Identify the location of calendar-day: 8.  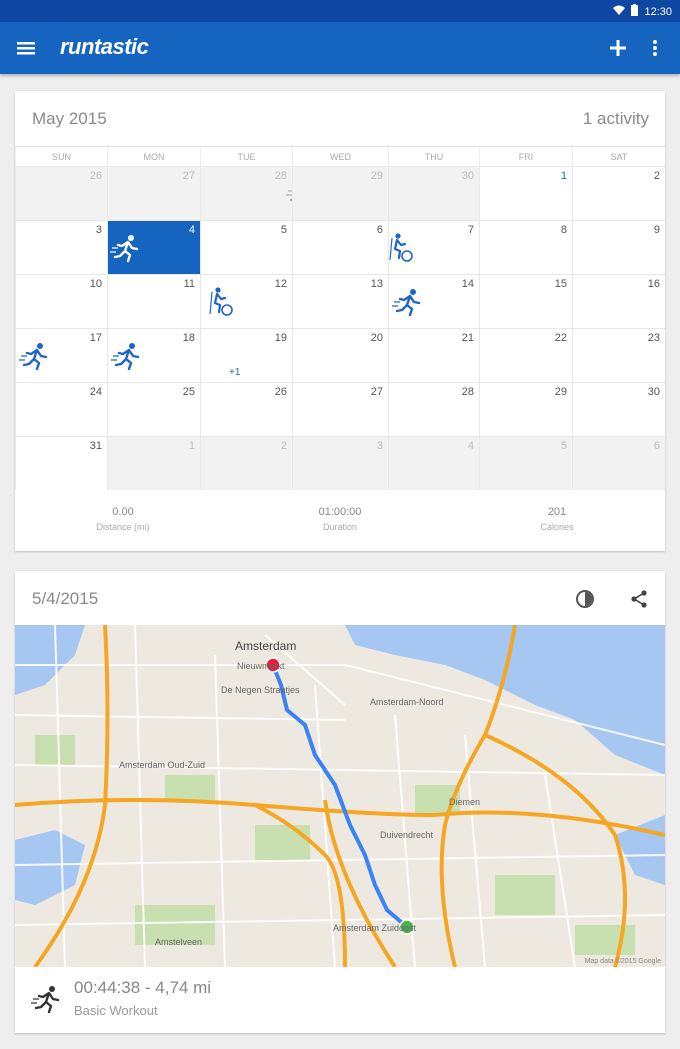
(525, 247).